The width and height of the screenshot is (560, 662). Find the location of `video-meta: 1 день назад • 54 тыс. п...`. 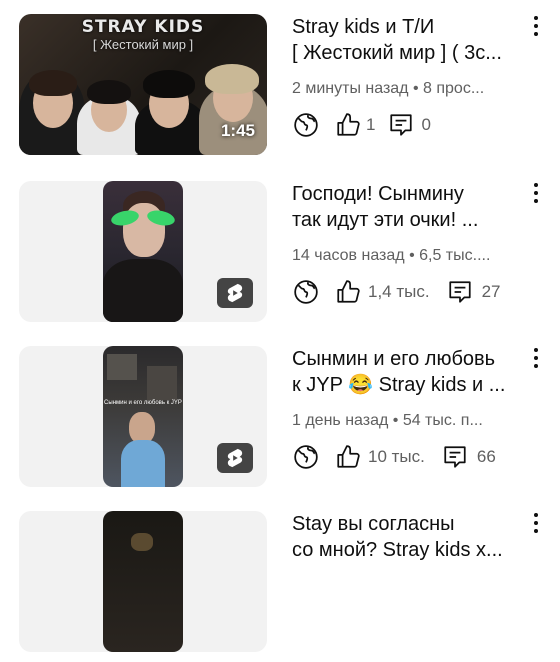

video-meta: 1 день назад • 54 тыс. п... is located at coordinates (387, 420).